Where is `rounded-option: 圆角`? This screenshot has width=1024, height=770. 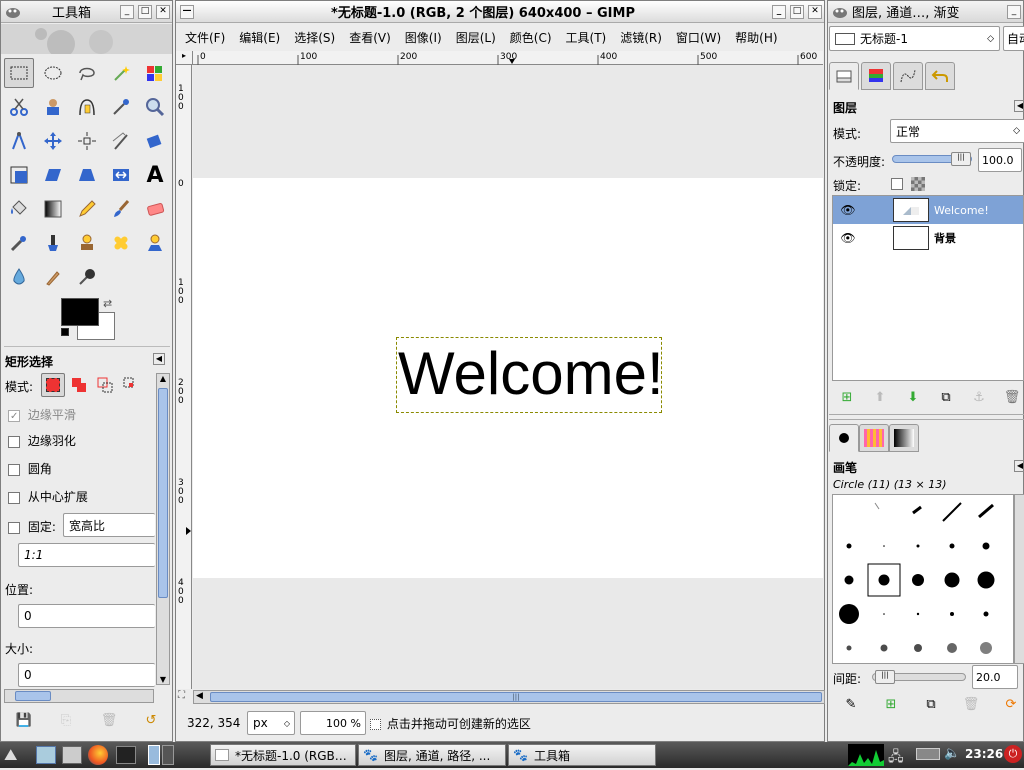
rounded-option: 圆角 is located at coordinates (30, 468).